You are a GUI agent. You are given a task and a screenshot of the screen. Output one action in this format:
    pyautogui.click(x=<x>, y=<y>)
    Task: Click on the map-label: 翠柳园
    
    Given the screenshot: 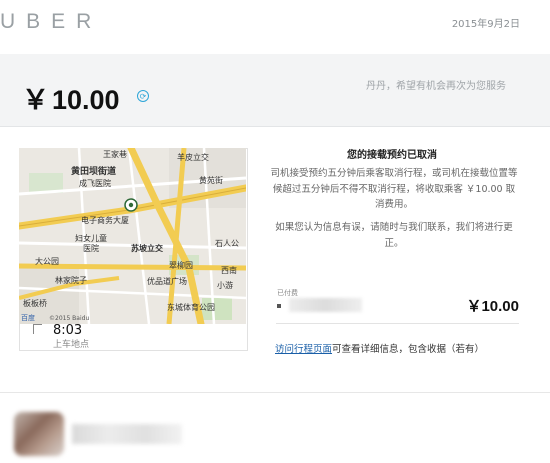 What is the action you would take?
    pyautogui.click(x=181, y=265)
    